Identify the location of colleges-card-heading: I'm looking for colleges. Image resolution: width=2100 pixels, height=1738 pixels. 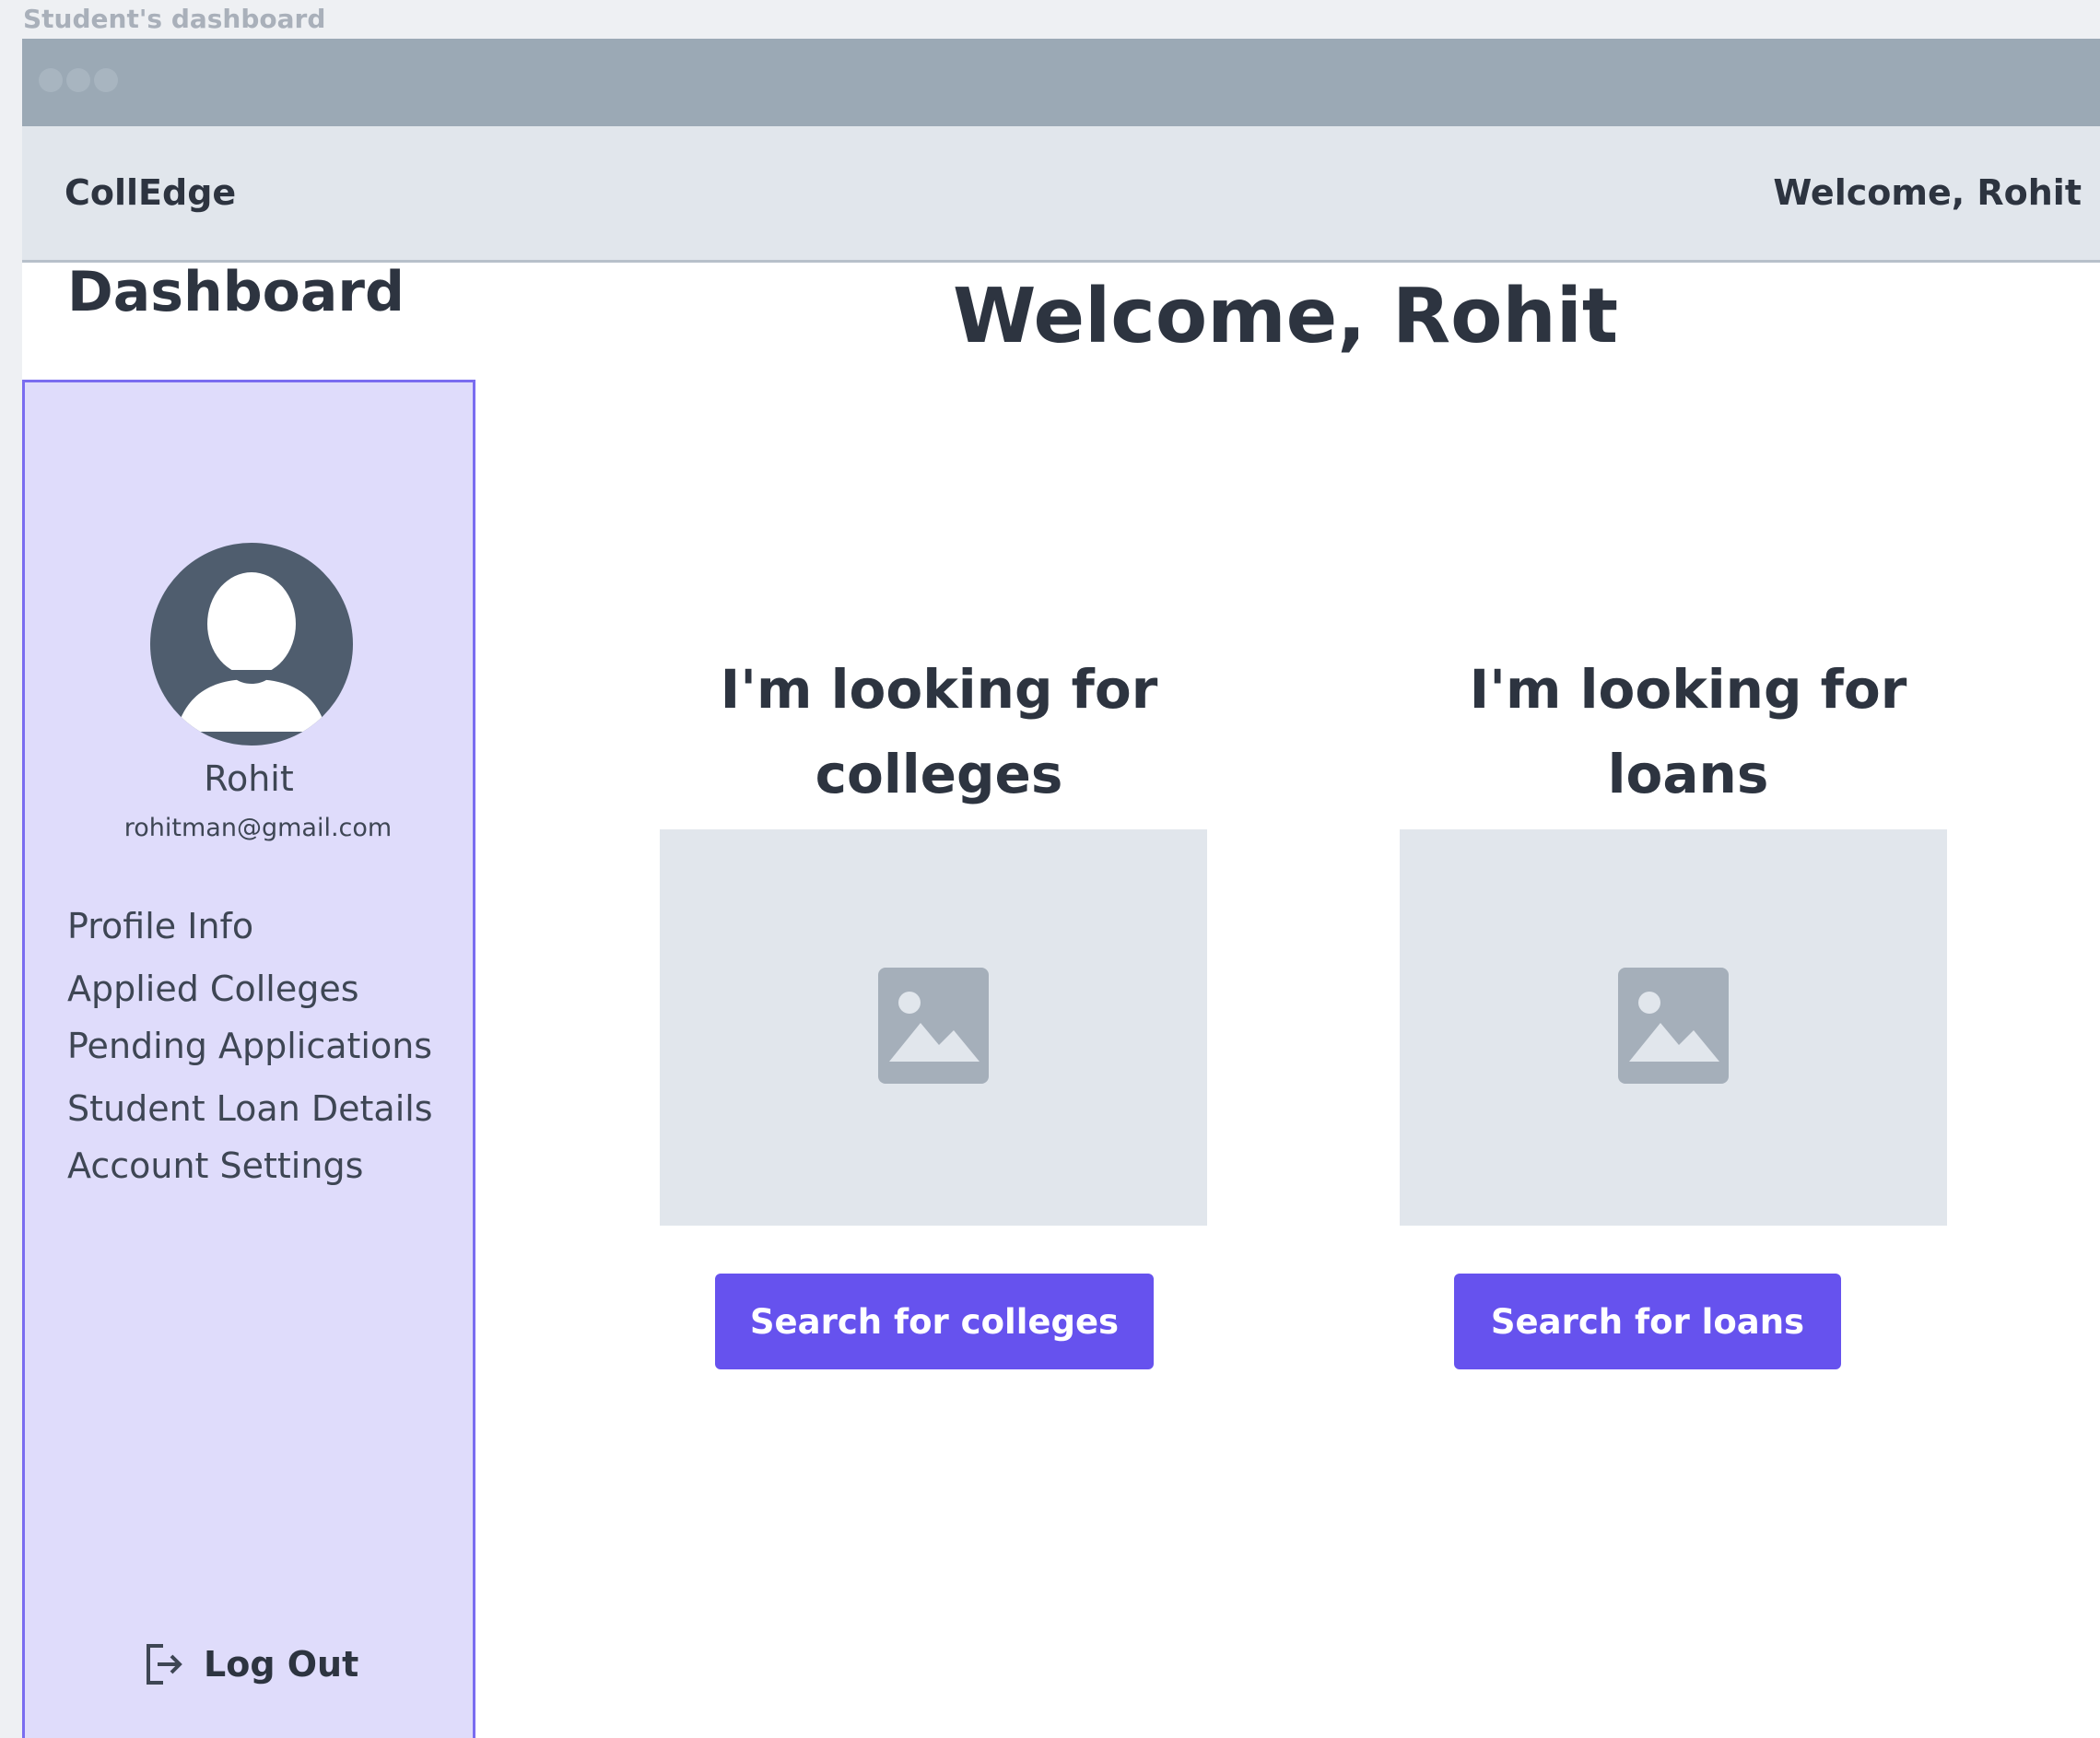
(939, 731).